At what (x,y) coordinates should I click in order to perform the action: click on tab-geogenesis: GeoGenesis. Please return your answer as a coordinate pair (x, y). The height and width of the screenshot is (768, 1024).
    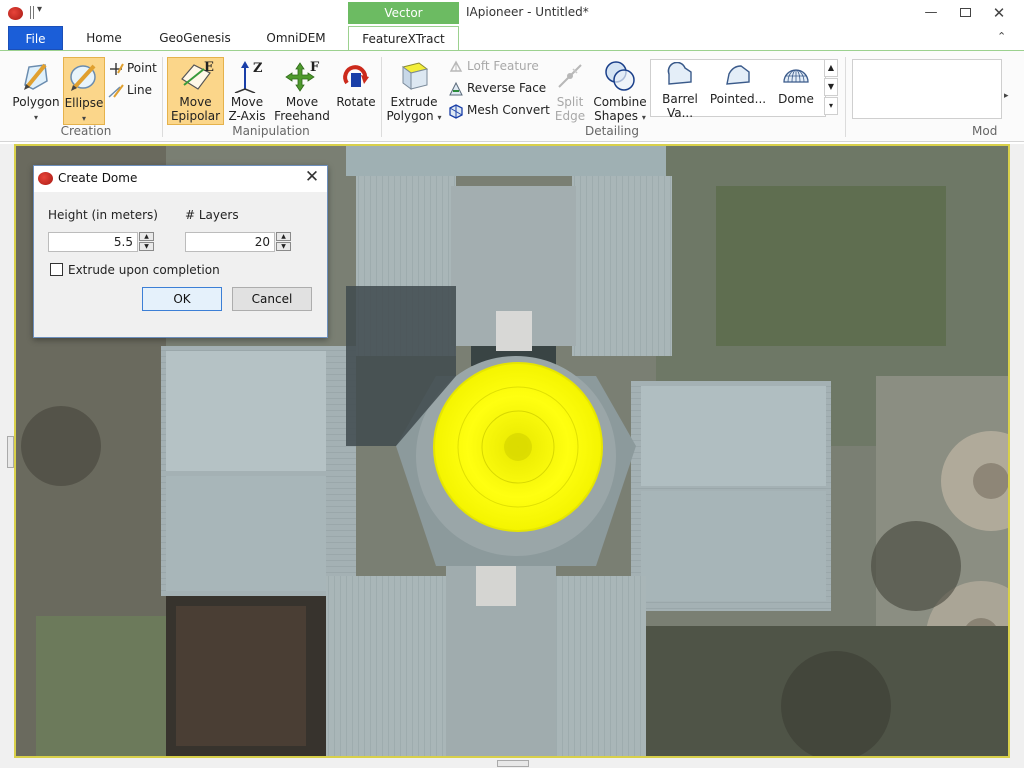
    Looking at the image, I should click on (195, 38).